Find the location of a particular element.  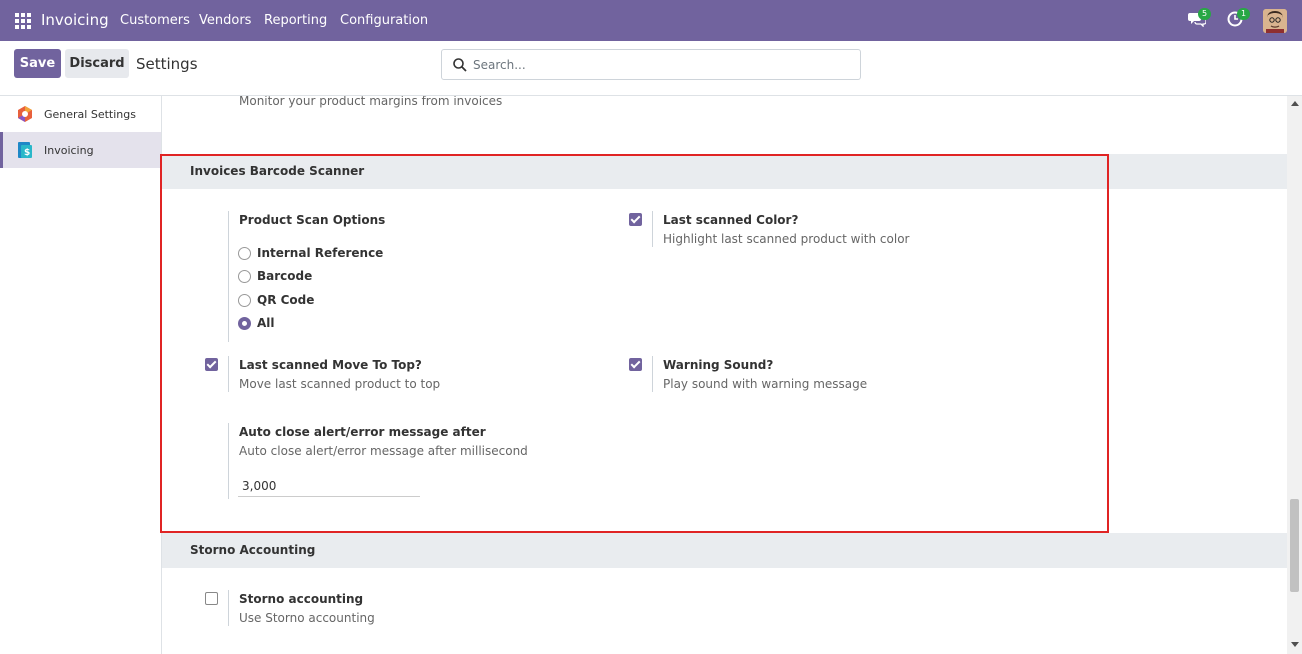

search-icon is located at coordinates (460, 65).